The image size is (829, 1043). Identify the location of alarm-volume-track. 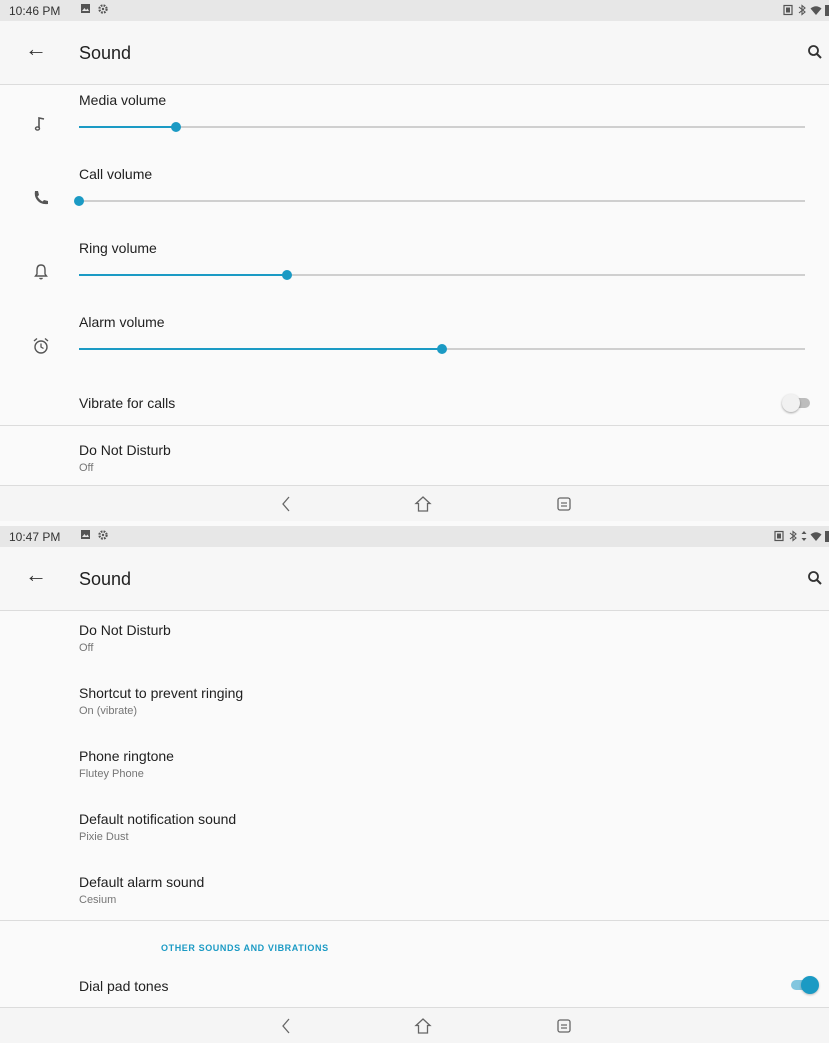
(442, 349).